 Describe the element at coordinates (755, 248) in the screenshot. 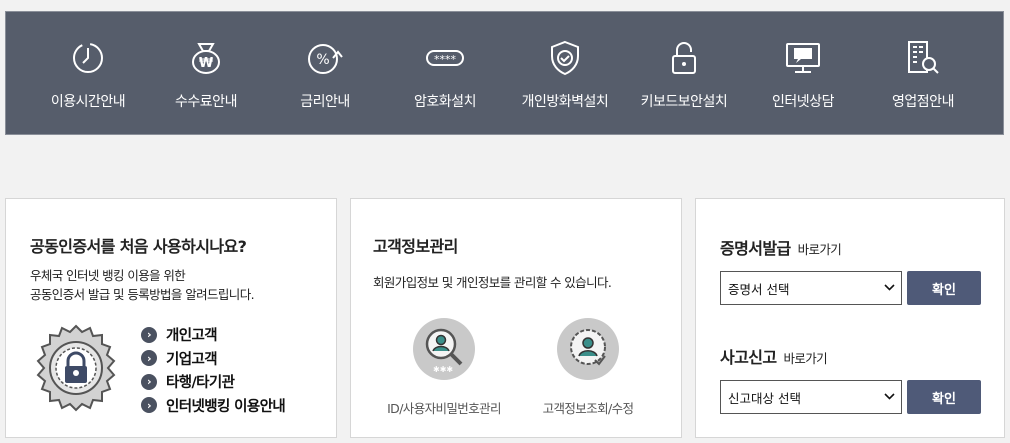

I see `cert-issue-title: 증명서발급` at that location.